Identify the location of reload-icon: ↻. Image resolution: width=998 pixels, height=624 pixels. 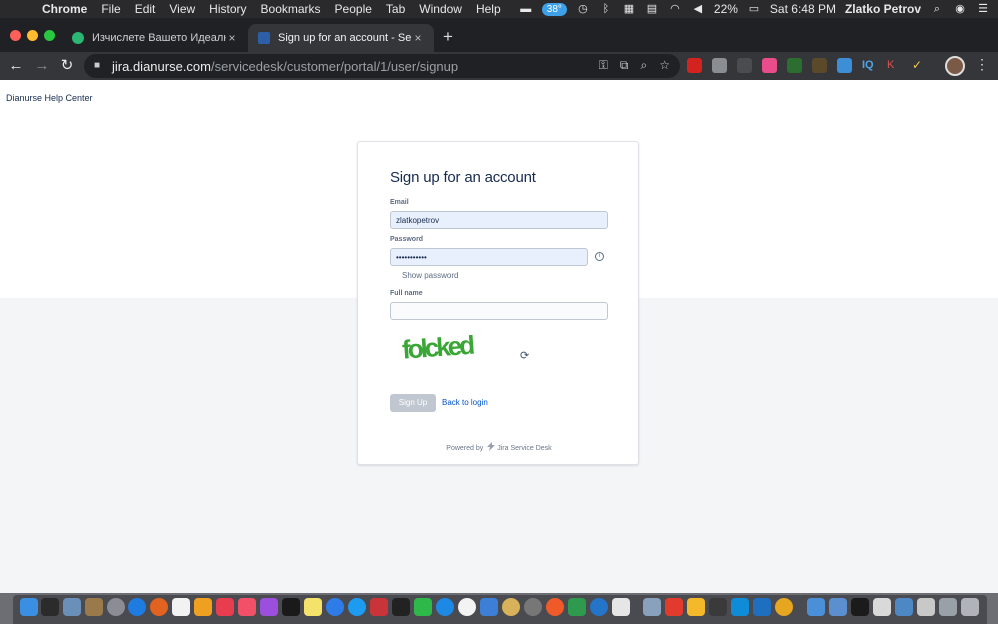
(67, 66).